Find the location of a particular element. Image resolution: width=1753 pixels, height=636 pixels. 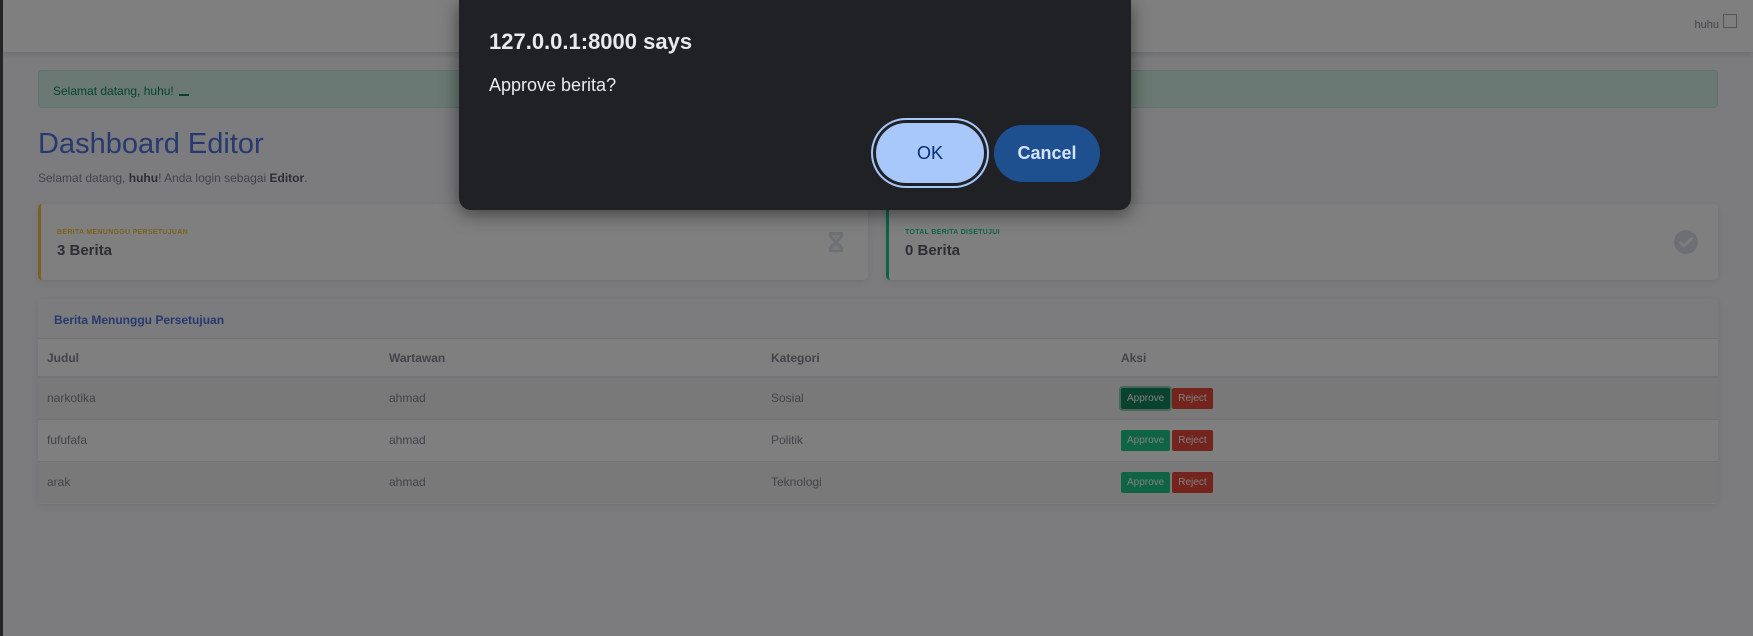

cancel-button: Cancel is located at coordinates (1047, 153).